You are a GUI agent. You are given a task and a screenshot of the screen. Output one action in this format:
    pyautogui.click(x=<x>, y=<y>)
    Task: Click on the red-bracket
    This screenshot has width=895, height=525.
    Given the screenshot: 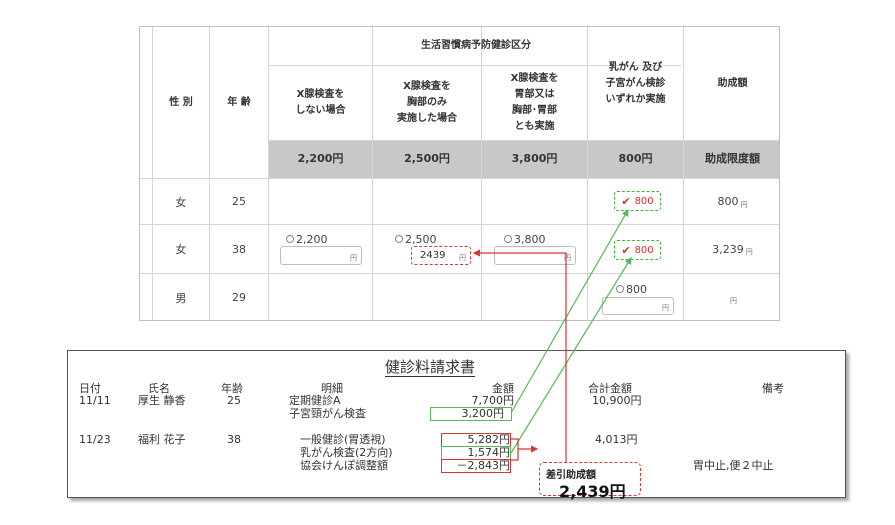 What is the action you would take?
    pyautogui.click(x=515, y=449)
    